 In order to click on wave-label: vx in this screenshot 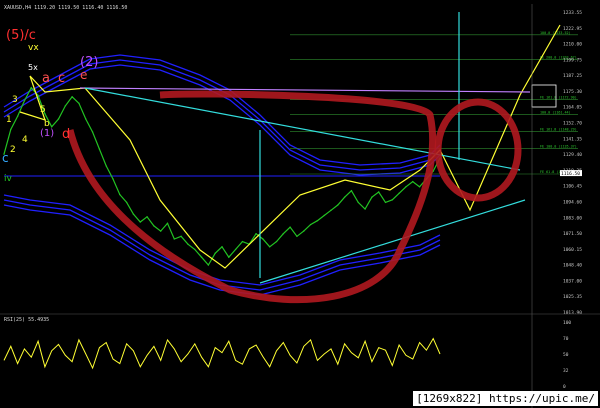, I will do `click(33, 48)`.